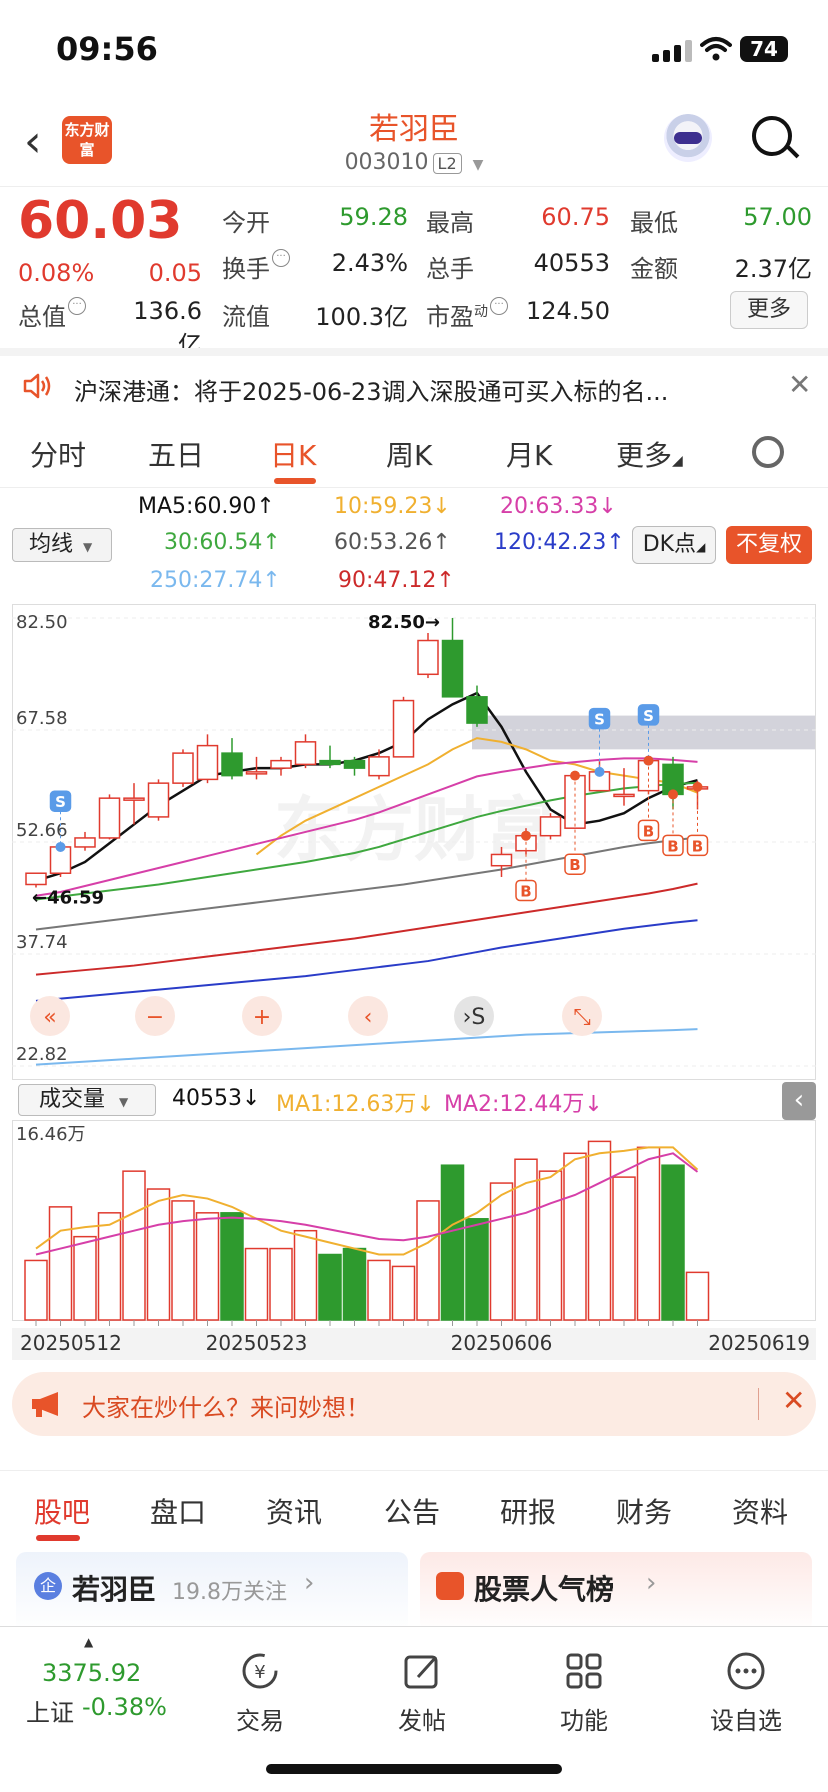 The image size is (828, 1792). Describe the element at coordinates (768, 452) in the screenshot. I see `gear-icon` at that location.